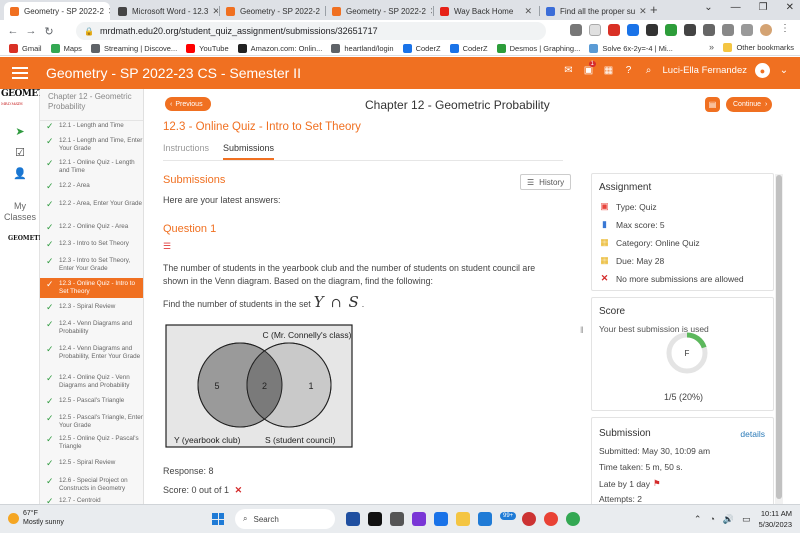 Image resolution: width=800 pixels, height=533 pixels. Describe the element at coordinates (188, 104) in the screenshot. I see `previous-button: ‹ Previous` at that location.